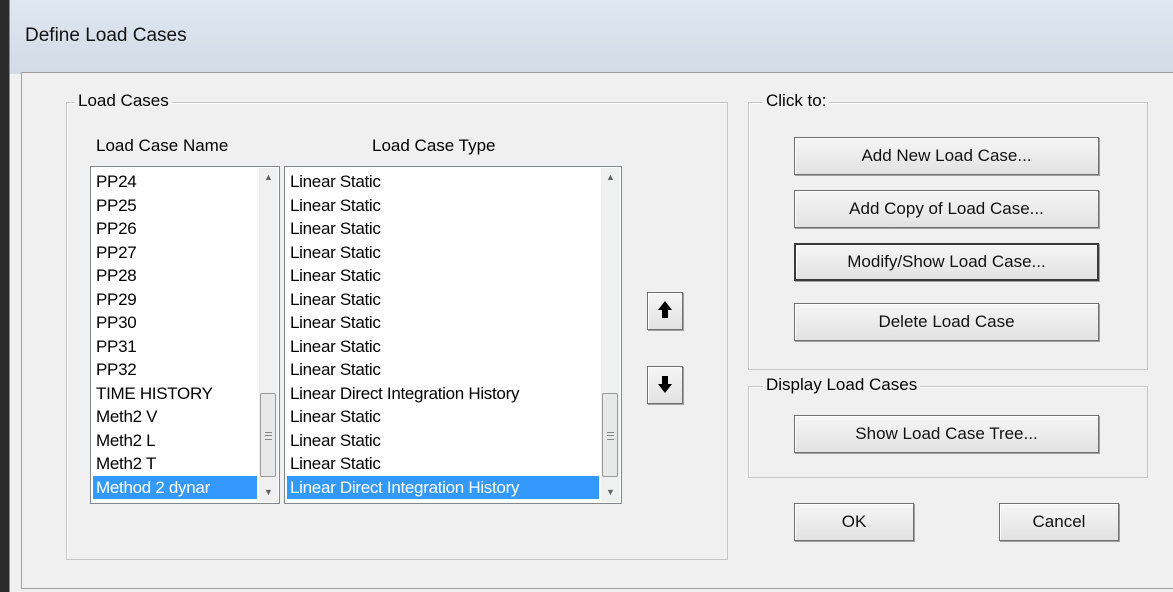 The image size is (1173, 592). What do you see at coordinates (610, 335) in the screenshot?
I see `type-list-scrollbar: ▲ ▼` at bounding box center [610, 335].